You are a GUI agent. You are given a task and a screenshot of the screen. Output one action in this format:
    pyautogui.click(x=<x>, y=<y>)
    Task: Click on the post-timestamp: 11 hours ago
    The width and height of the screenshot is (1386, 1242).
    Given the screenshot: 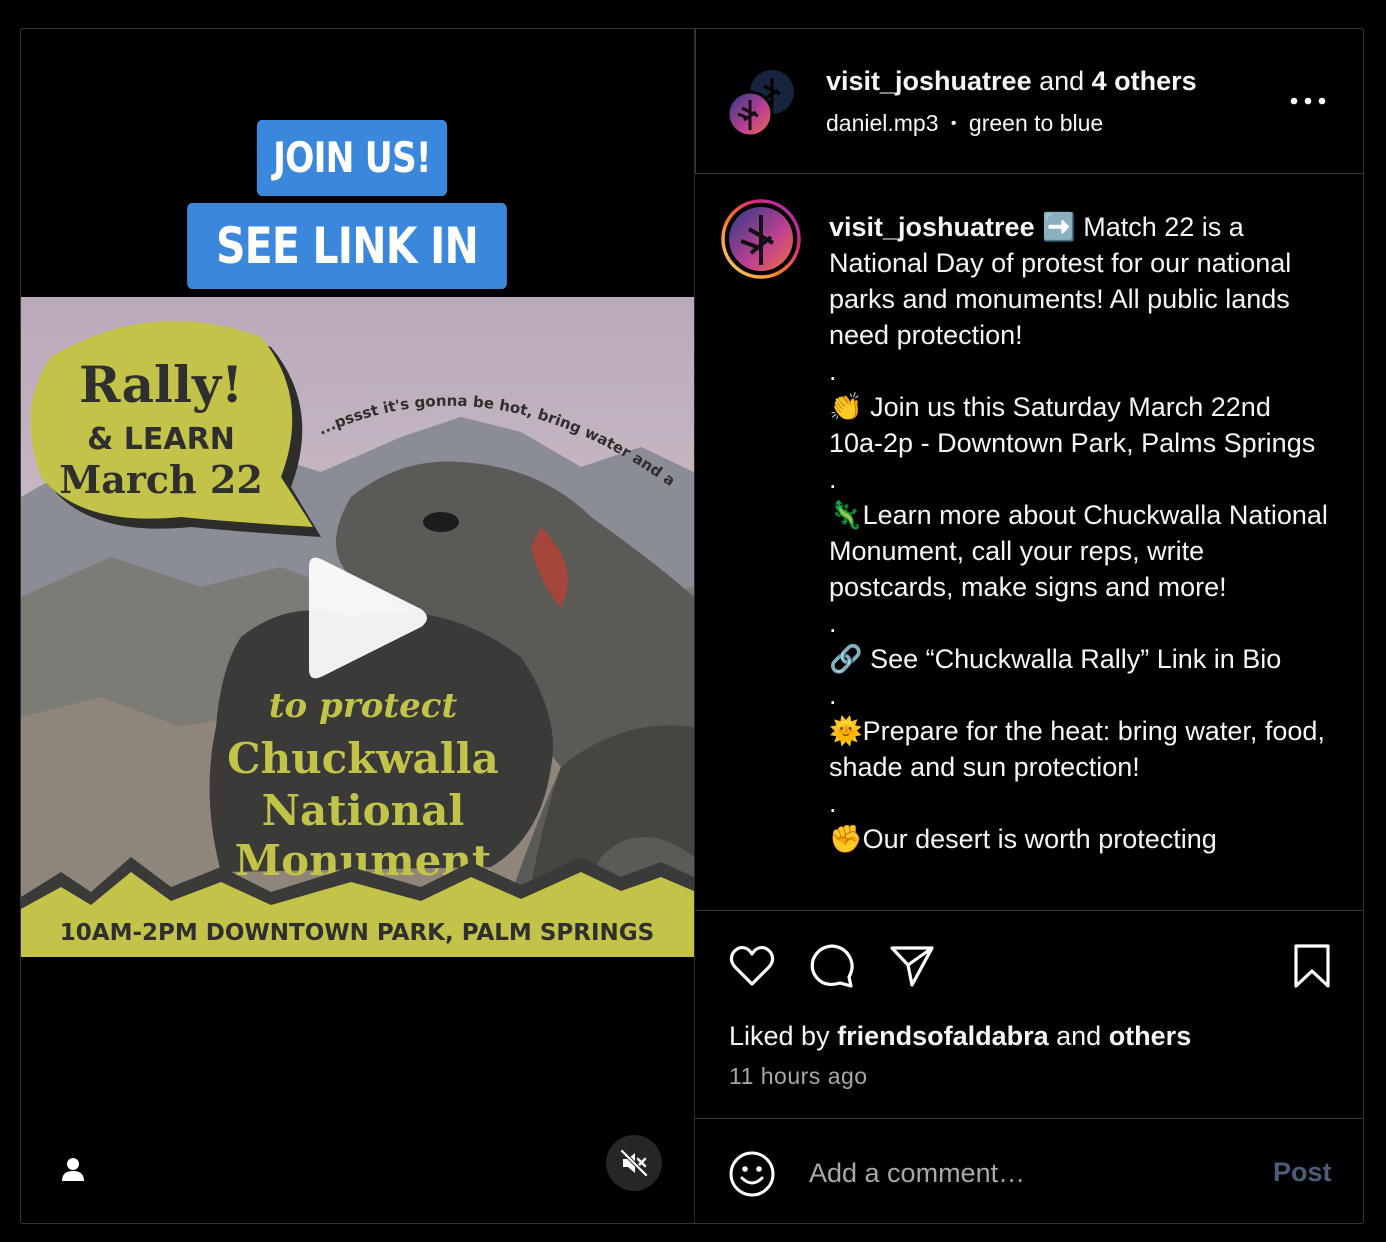 What is the action you would take?
    pyautogui.click(x=798, y=1076)
    